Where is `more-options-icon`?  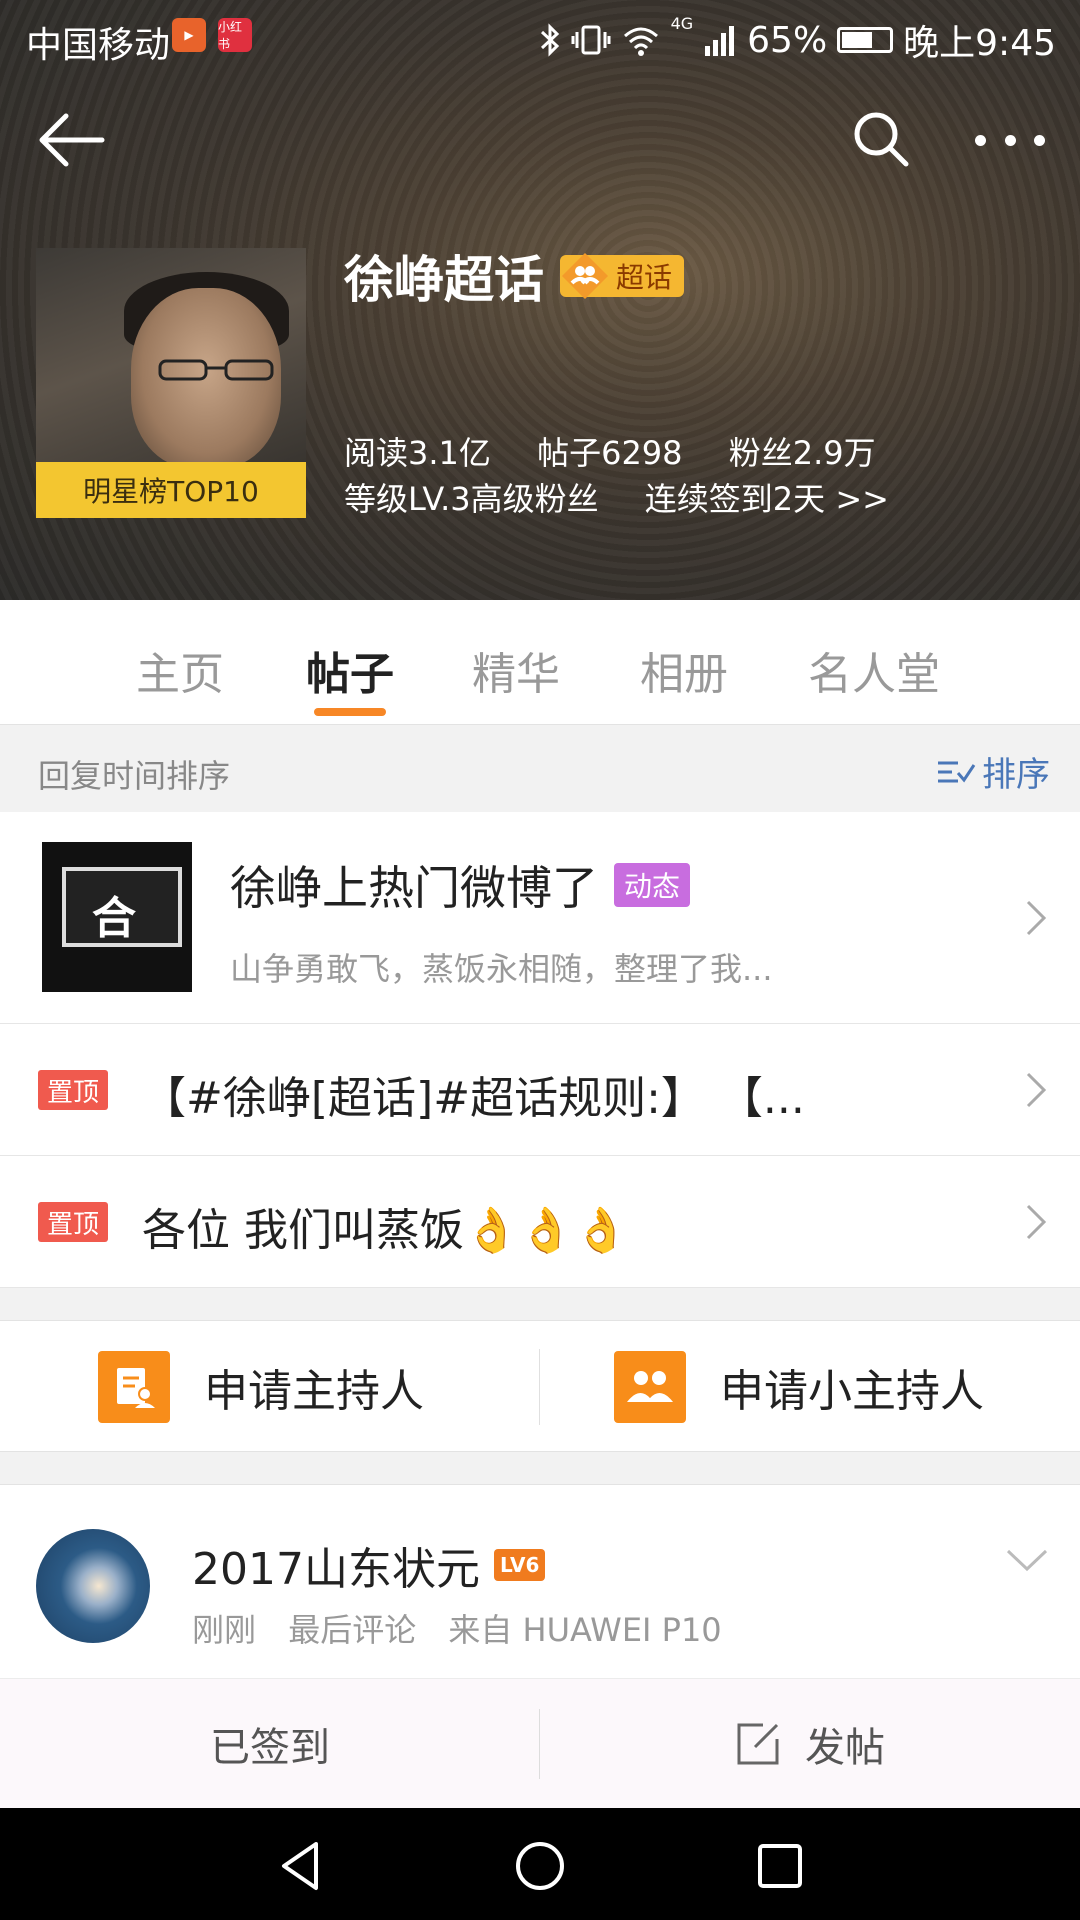 more-options-icon is located at coordinates (1010, 140).